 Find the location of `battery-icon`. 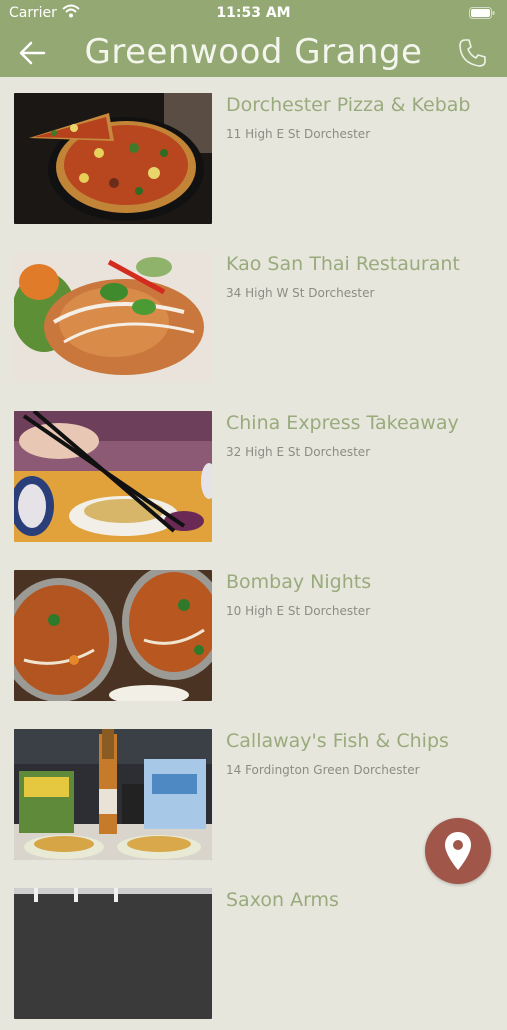

battery-icon is located at coordinates (482, 15).